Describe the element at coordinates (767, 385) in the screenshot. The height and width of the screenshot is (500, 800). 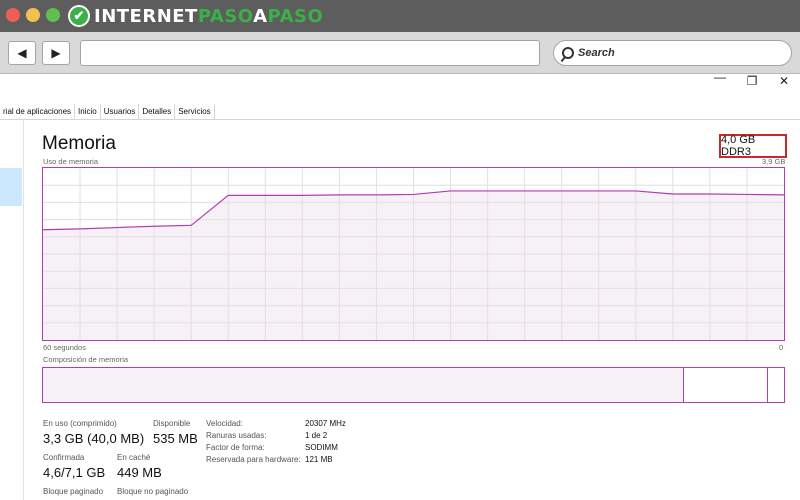
I see `composition-divider` at that location.